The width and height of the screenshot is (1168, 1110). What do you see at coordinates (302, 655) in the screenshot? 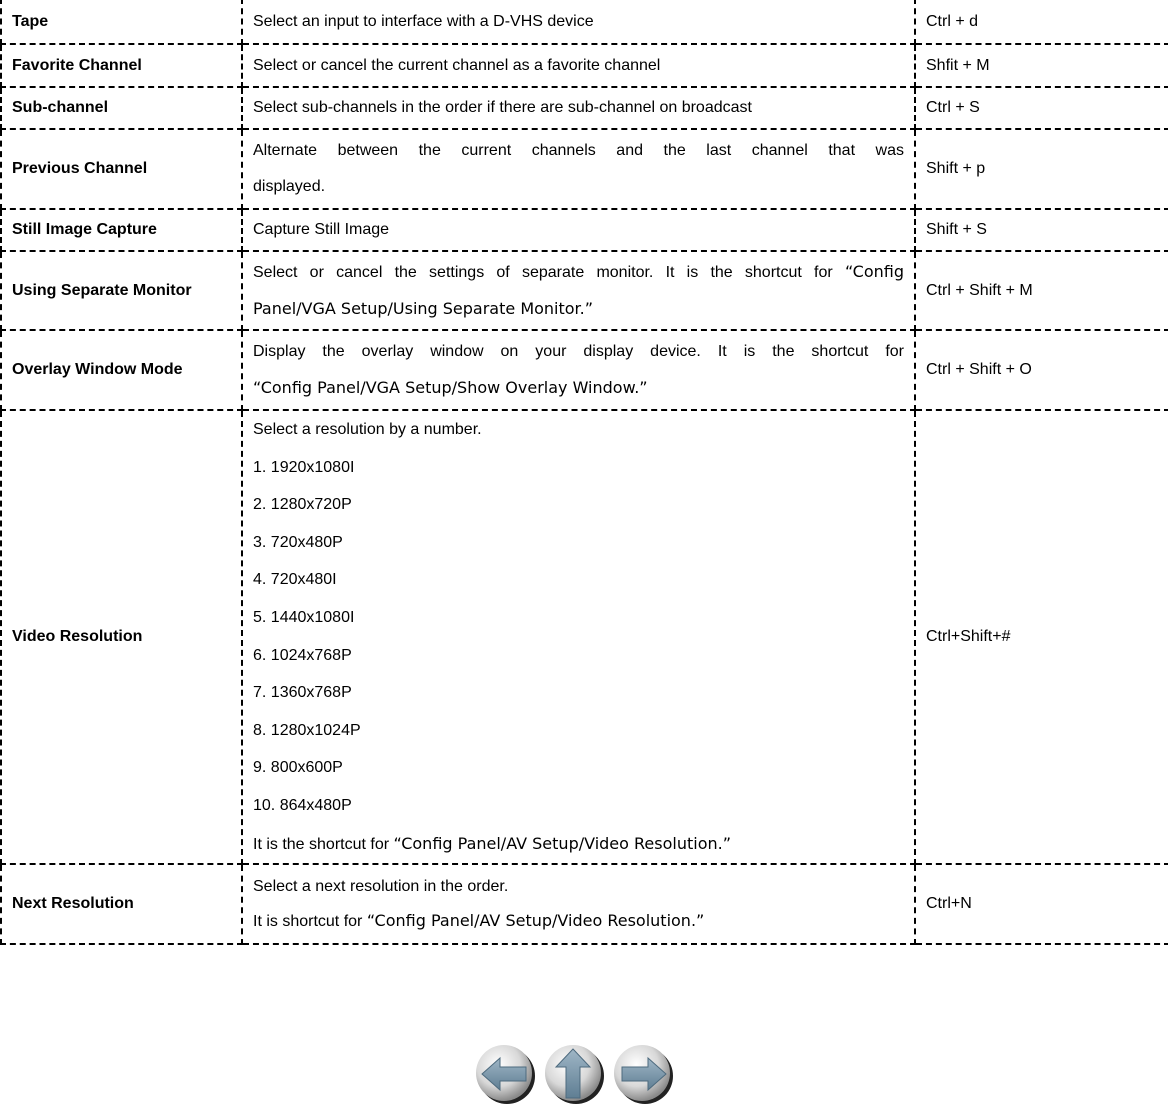
I see `resolution-item: 6. 1024x768P` at bounding box center [302, 655].